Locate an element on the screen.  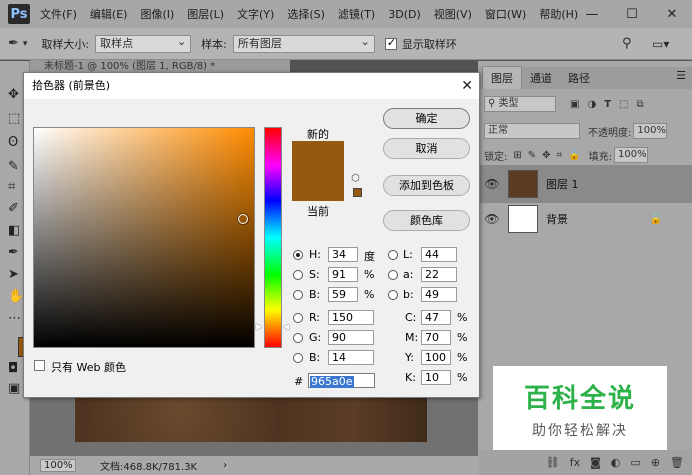
blue-radio is located at coordinates (298, 358).